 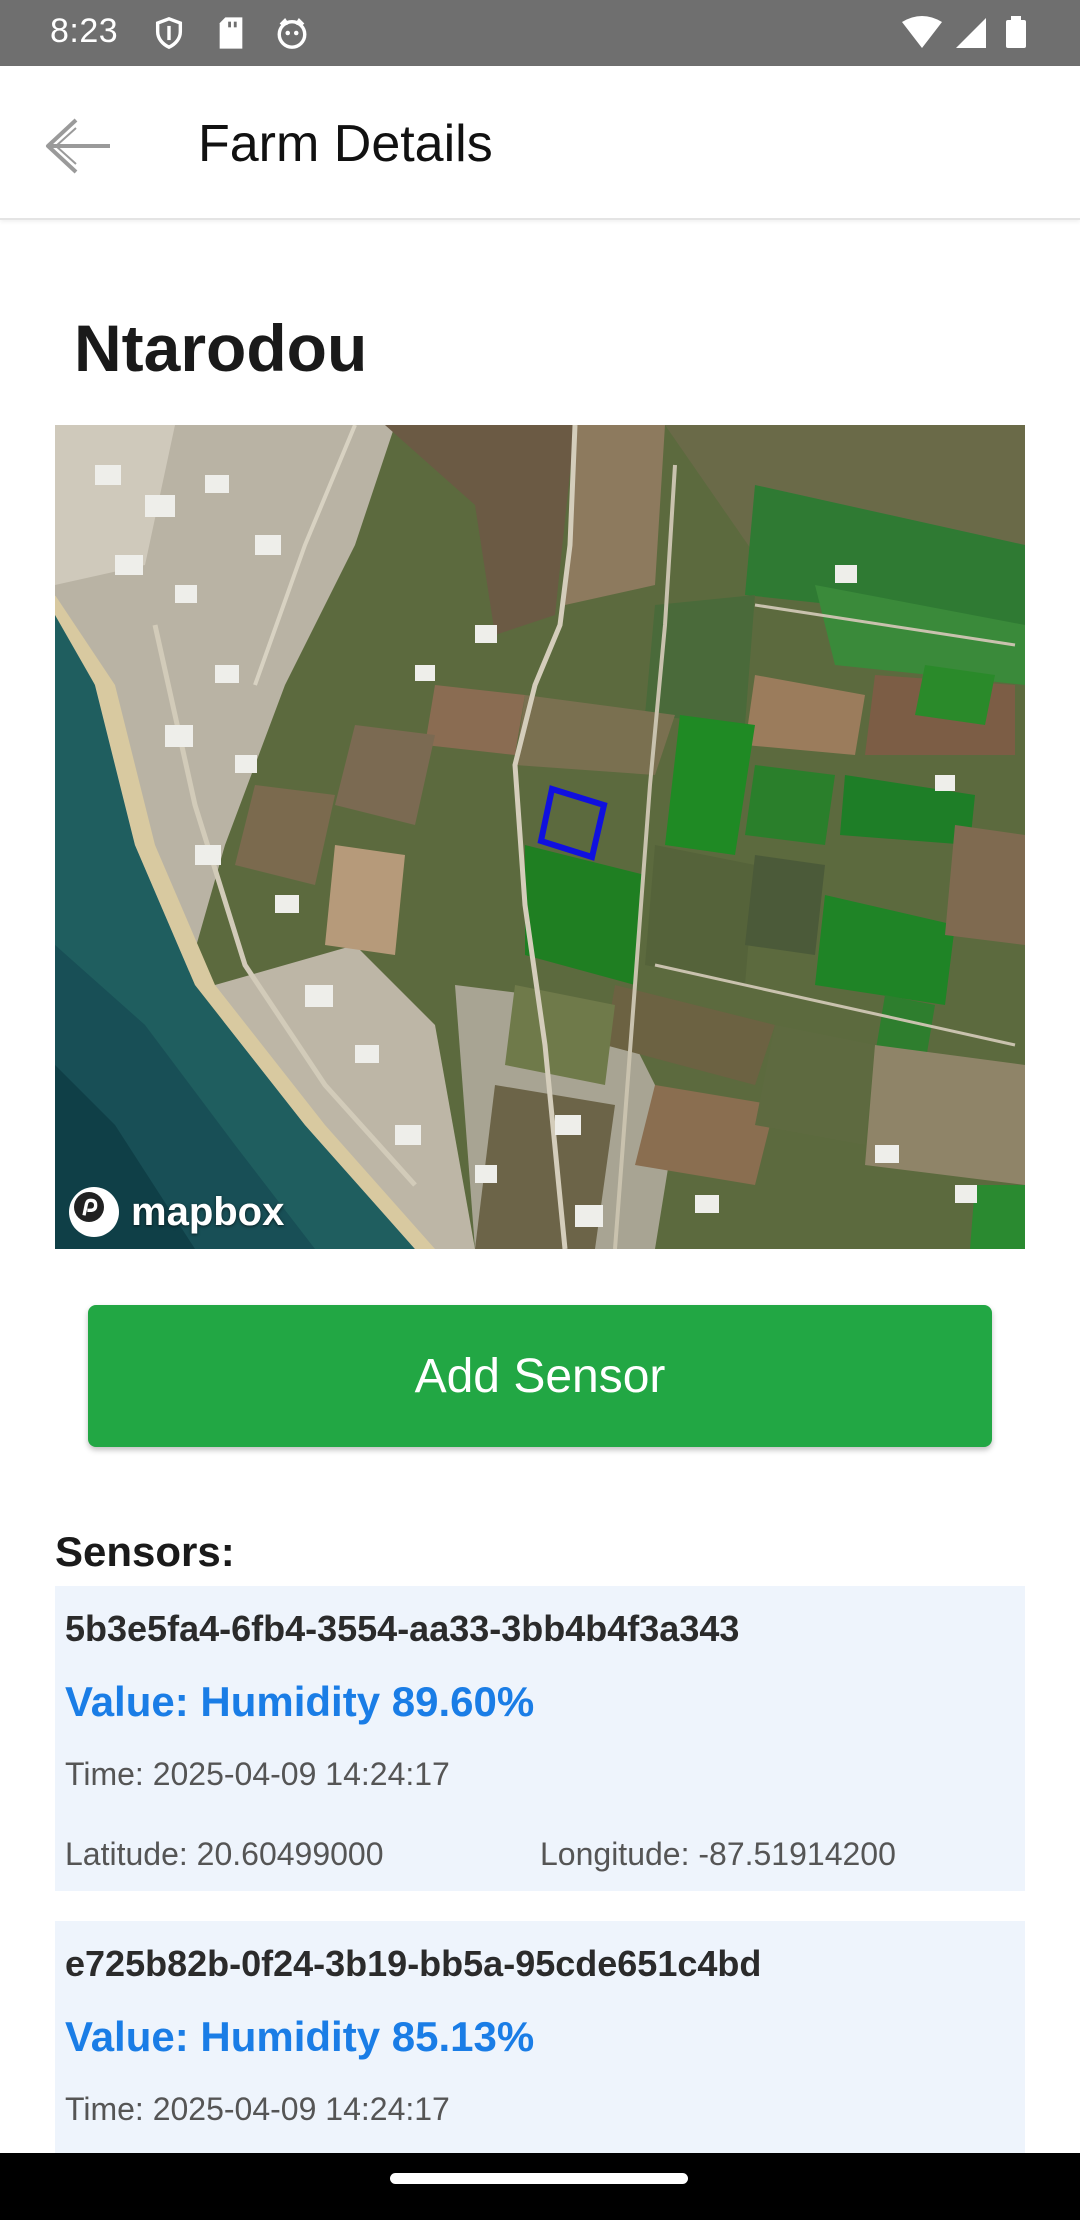 I want to click on add-sensor-button: Add Sensor, so click(x=540, y=1376).